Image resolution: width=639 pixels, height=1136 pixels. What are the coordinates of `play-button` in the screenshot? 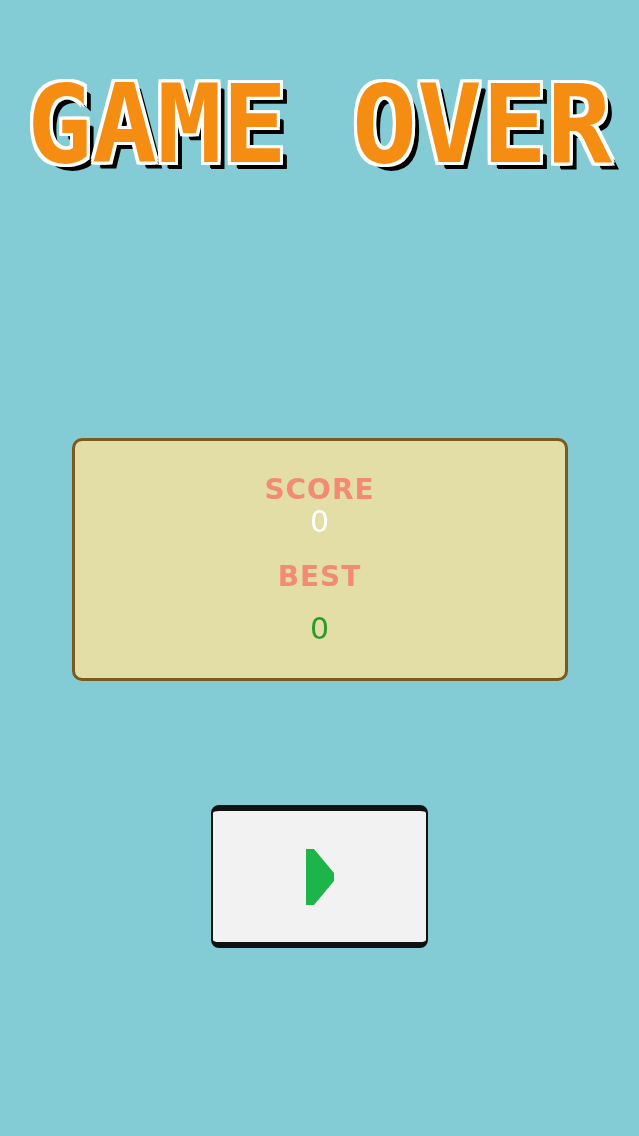 It's located at (319, 876).